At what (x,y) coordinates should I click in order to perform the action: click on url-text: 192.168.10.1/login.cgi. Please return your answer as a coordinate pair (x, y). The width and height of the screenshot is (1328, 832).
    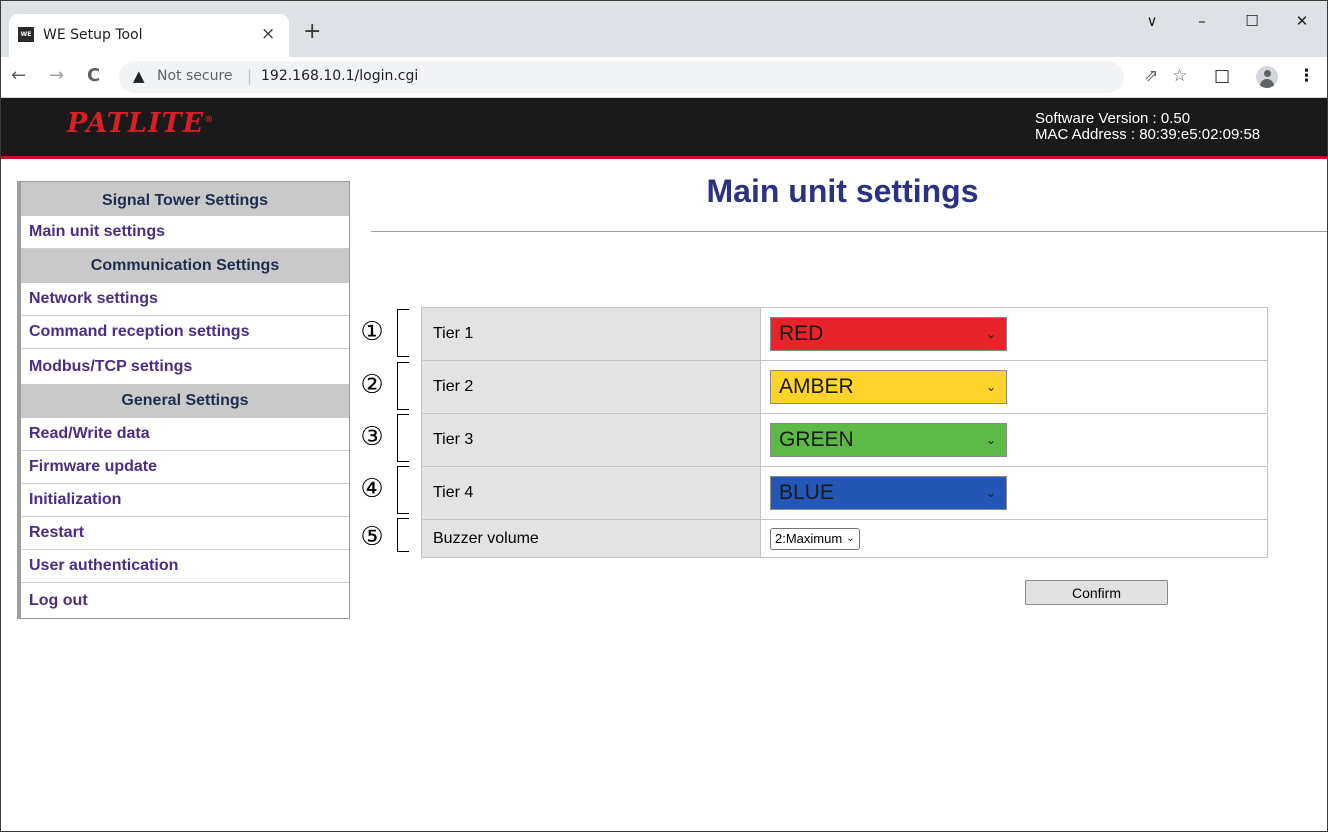
    Looking at the image, I should click on (339, 76).